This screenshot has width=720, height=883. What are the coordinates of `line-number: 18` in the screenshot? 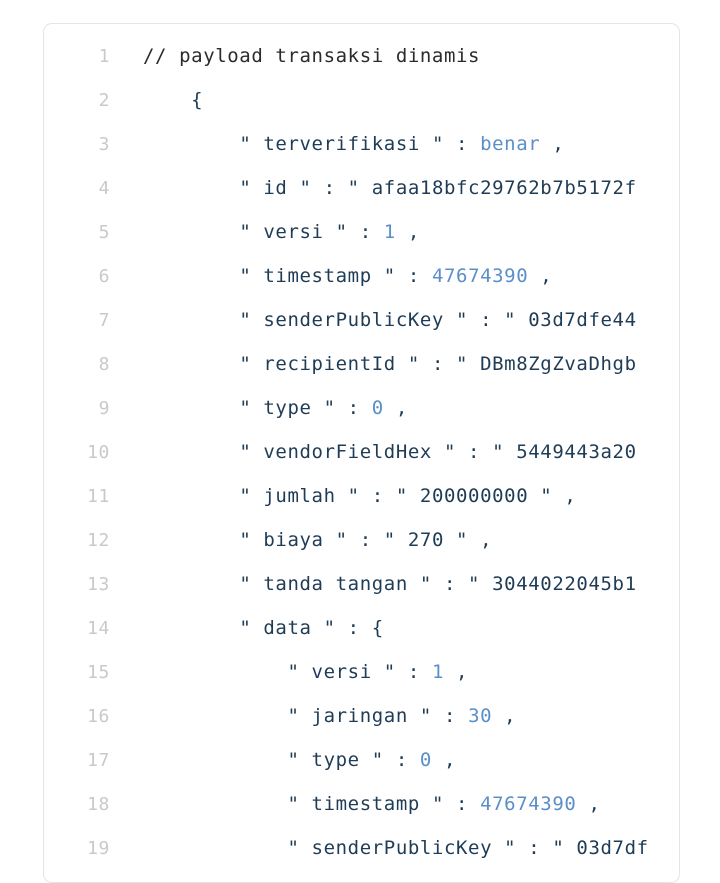 It's located at (98, 804).